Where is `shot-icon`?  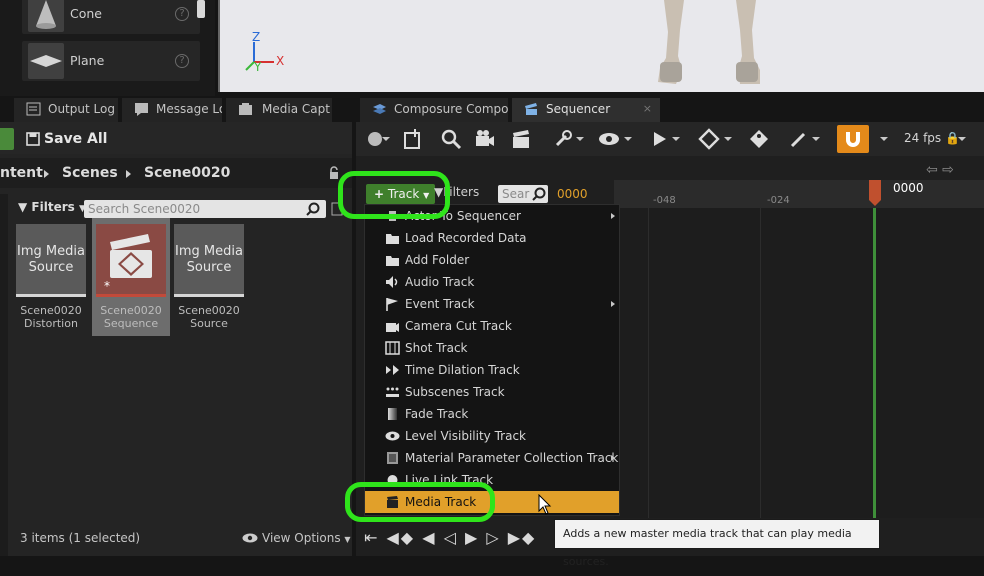
shot-icon is located at coordinates (392, 348).